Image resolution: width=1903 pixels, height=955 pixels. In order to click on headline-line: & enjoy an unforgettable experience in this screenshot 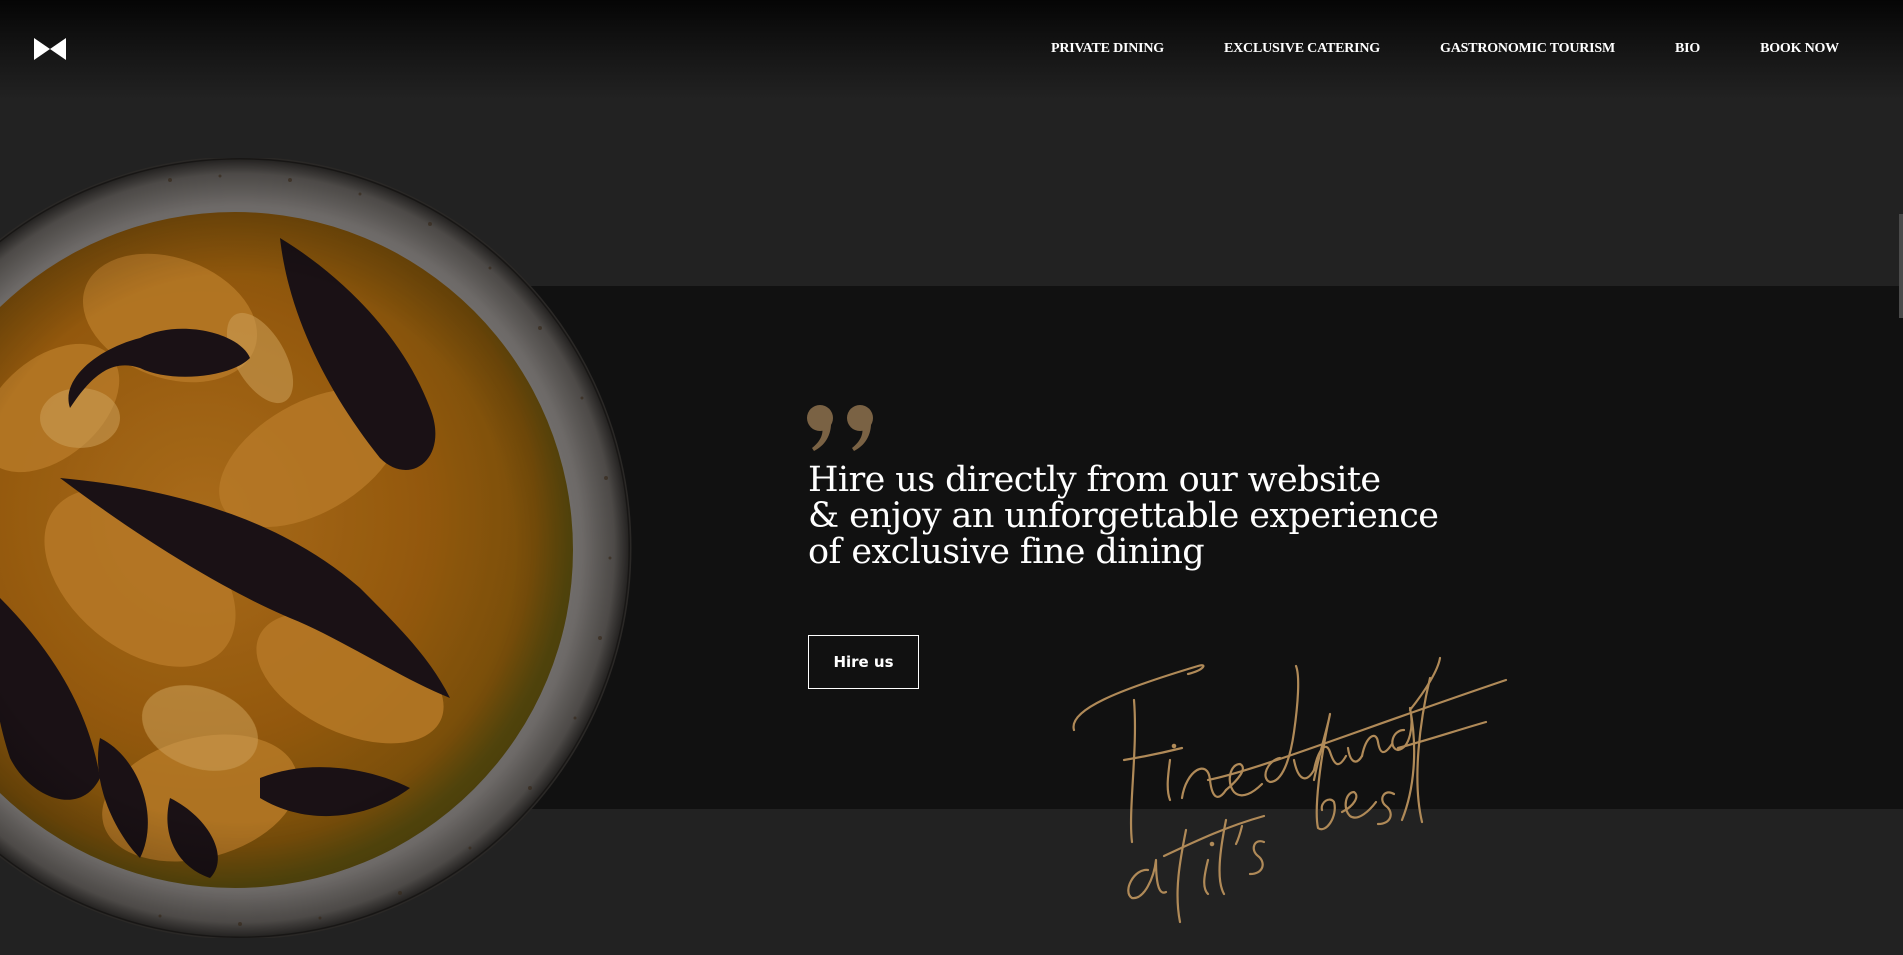, I will do `click(1123, 516)`.